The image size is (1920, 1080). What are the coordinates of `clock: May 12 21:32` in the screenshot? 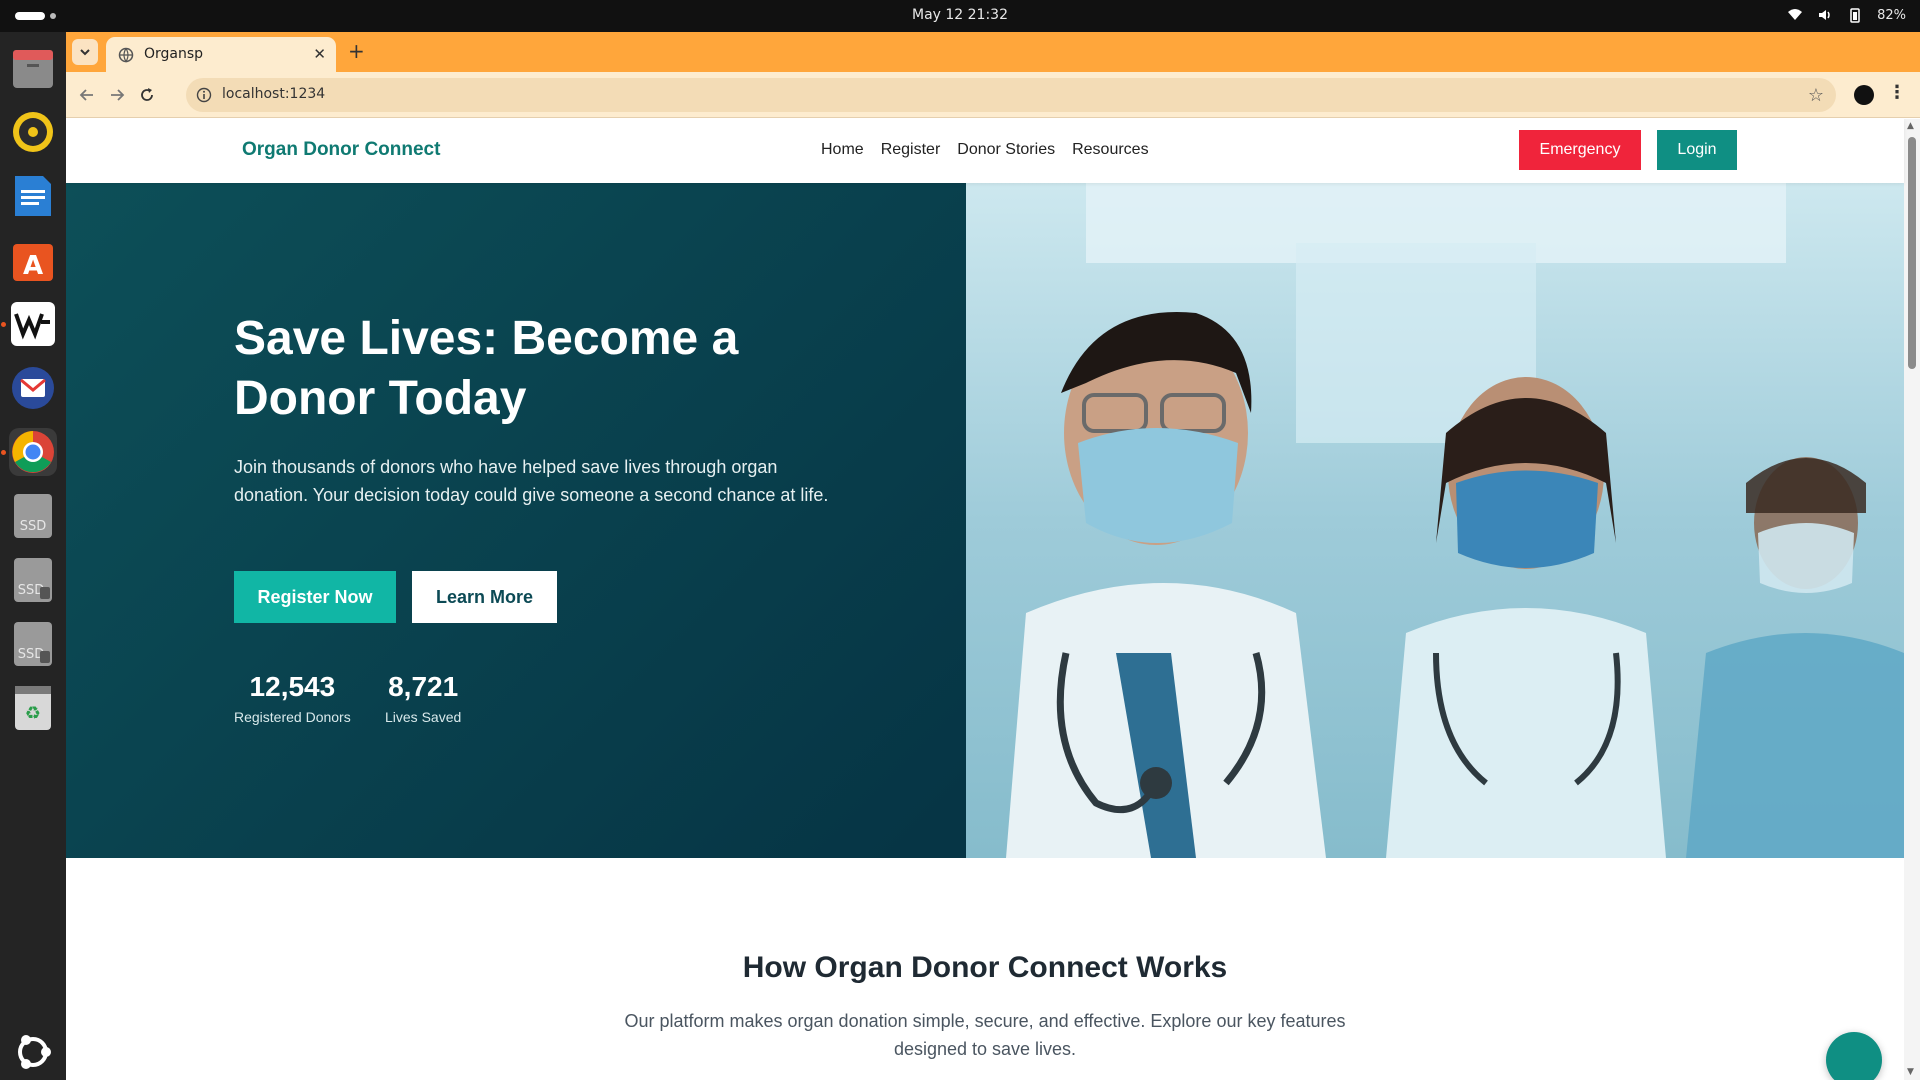 It's located at (960, 15).